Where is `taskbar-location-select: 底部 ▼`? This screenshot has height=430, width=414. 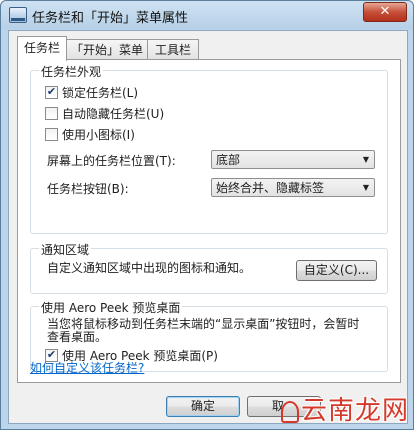
taskbar-location-select: 底部 ▼ is located at coordinates (293, 159).